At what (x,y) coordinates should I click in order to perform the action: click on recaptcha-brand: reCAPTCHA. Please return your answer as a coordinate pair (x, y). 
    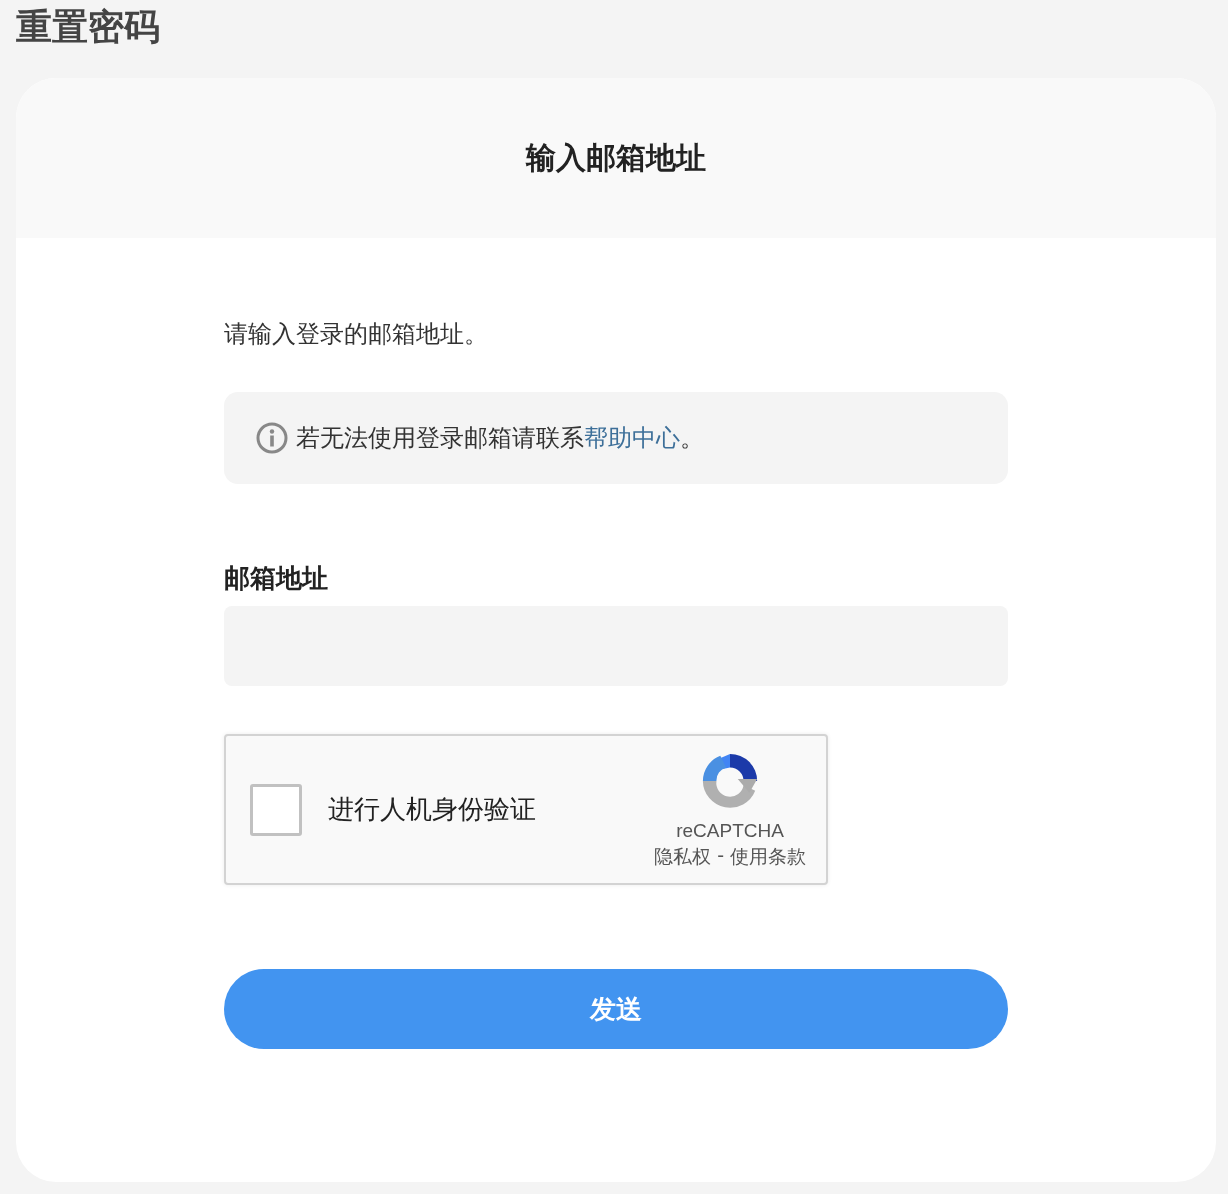
    Looking at the image, I should click on (730, 830).